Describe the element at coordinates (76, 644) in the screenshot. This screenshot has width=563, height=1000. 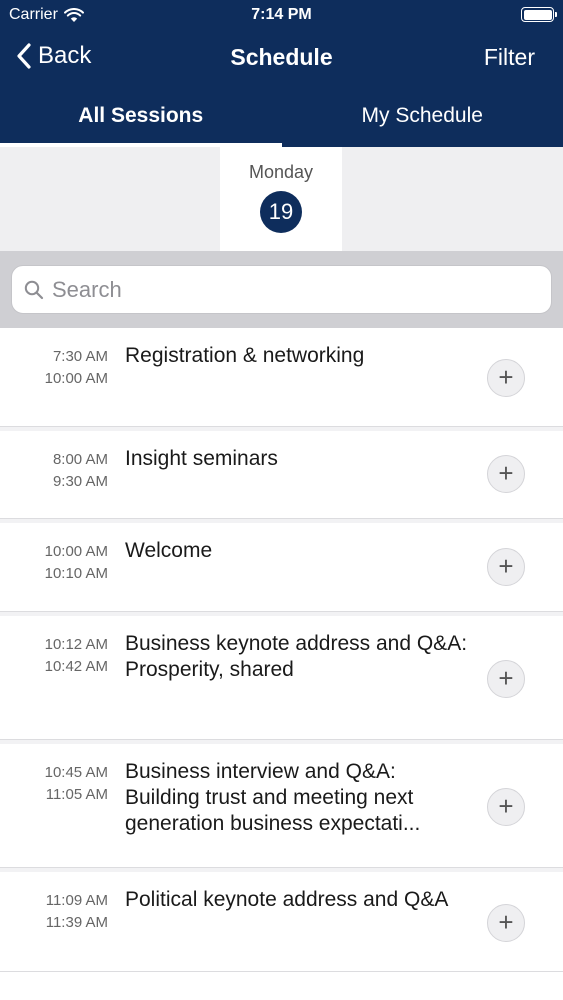
I see `session-start: 10:12 AM` at that location.